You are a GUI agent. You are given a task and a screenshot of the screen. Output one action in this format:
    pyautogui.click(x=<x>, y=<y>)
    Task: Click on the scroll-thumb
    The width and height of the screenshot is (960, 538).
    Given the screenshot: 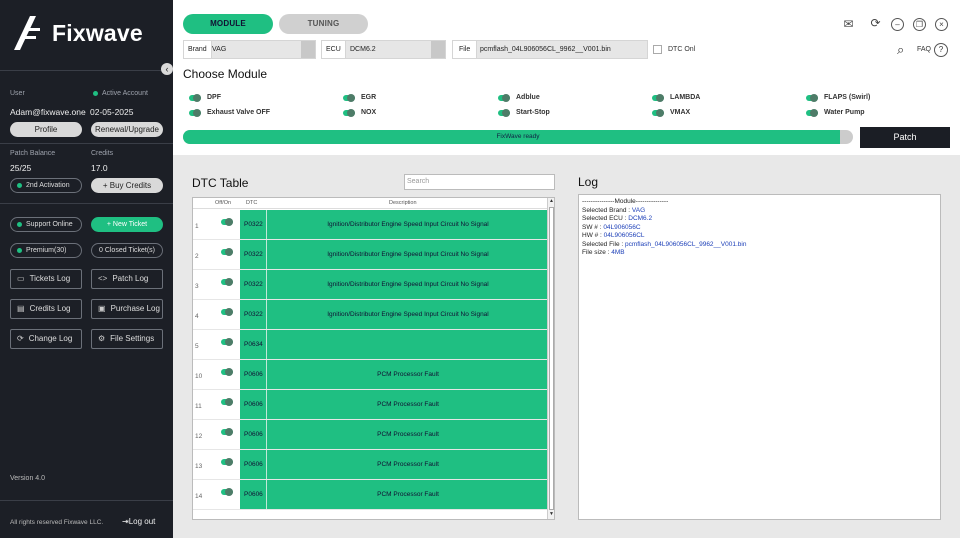 What is the action you would take?
    pyautogui.click(x=551, y=358)
    